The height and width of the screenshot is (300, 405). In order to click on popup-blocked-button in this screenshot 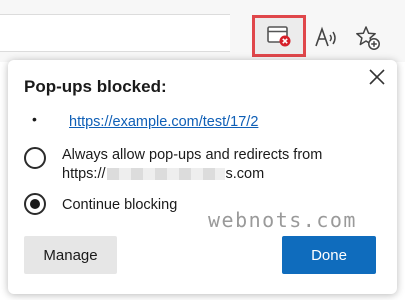, I will do `click(279, 36)`.